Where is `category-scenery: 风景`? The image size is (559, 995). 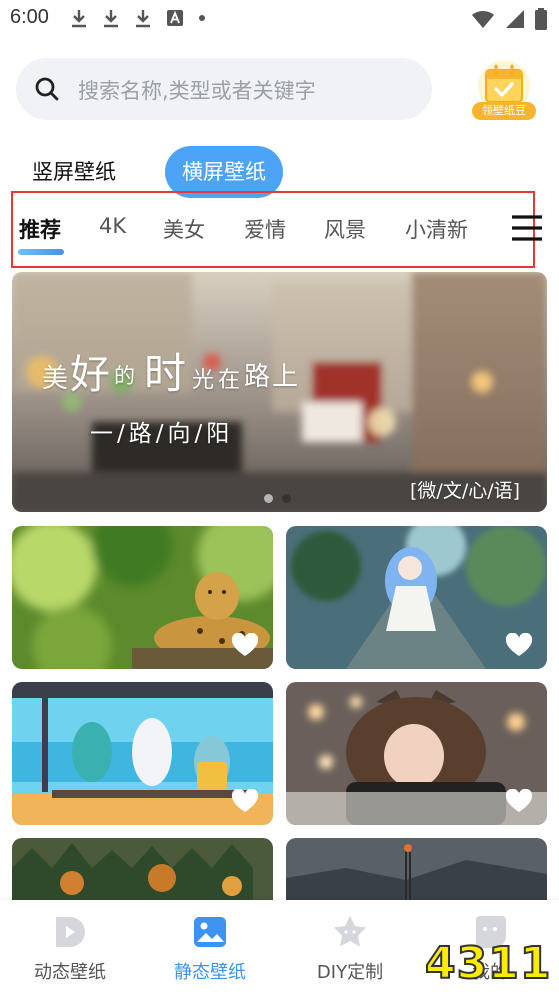 category-scenery: 风景 is located at coordinates (345, 229).